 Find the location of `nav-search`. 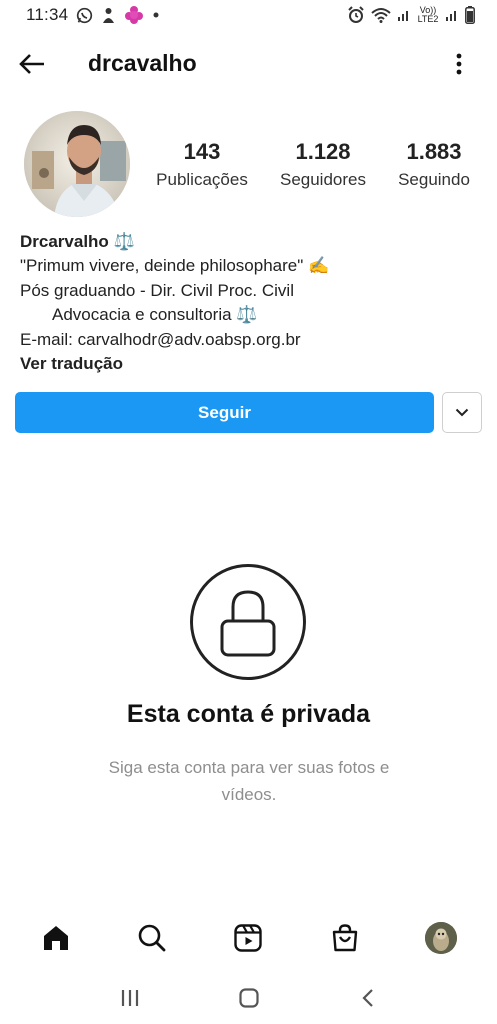

nav-search is located at coordinates (152, 938).